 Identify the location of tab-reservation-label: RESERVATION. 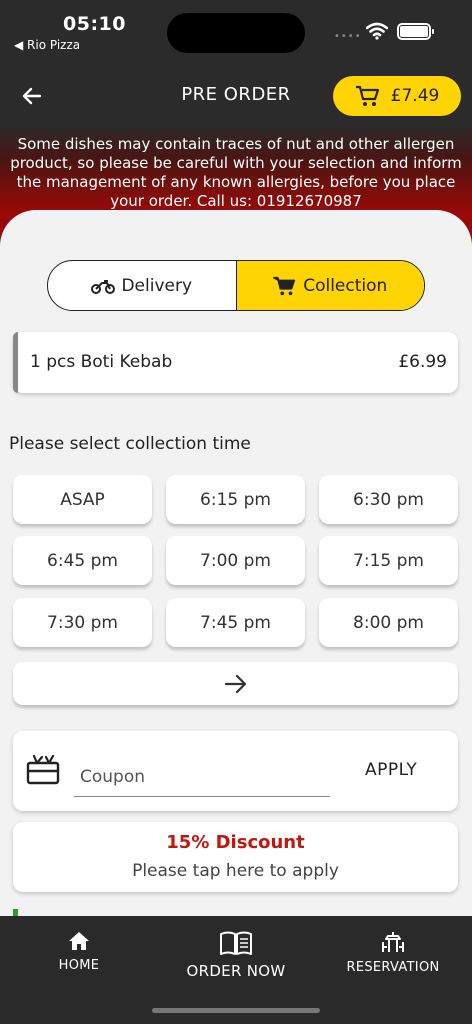
(393, 967).